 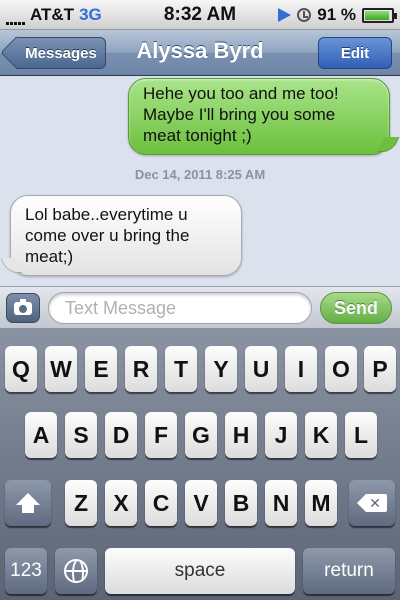 I want to click on key-a: A, so click(x=41, y=435).